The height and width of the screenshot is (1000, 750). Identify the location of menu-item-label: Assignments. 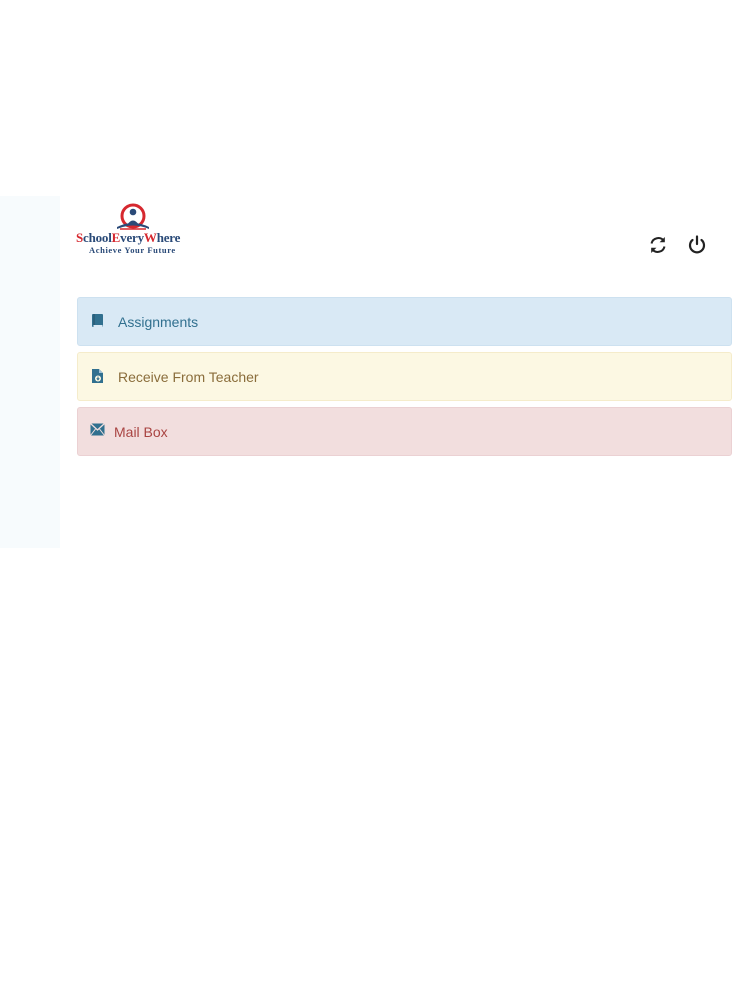
(158, 322).